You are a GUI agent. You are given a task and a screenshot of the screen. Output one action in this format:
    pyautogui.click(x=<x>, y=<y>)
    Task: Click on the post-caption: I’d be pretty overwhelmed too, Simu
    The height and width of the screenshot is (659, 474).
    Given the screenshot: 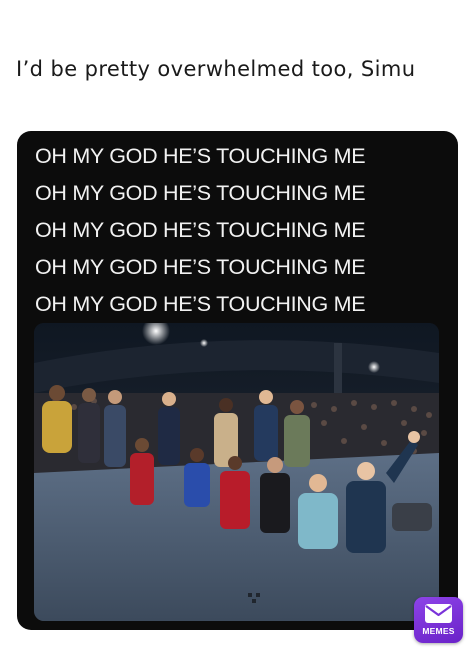 What is the action you would take?
    pyautogui.click(x=216, y=69)
    